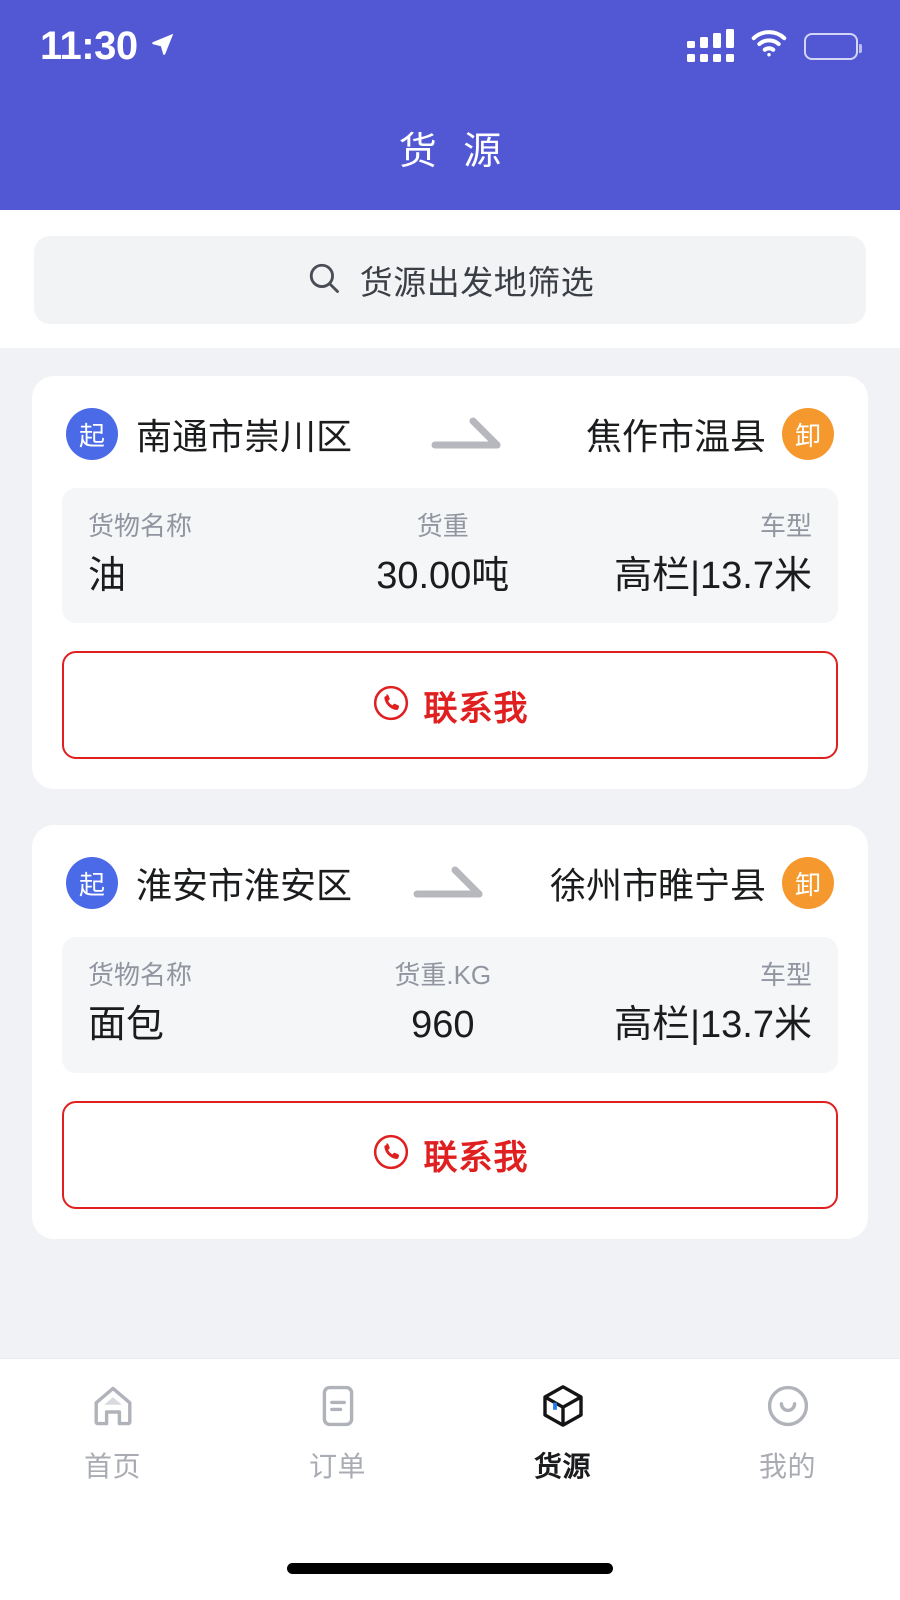  I want to click on tab-orders-label: 订单, so click(337, 1466).